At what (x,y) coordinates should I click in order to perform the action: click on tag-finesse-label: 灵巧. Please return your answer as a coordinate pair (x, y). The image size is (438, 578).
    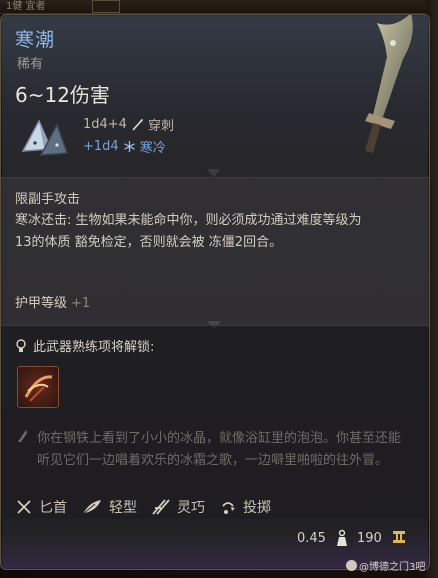
    Looking at the image, I should click on (191, 508).